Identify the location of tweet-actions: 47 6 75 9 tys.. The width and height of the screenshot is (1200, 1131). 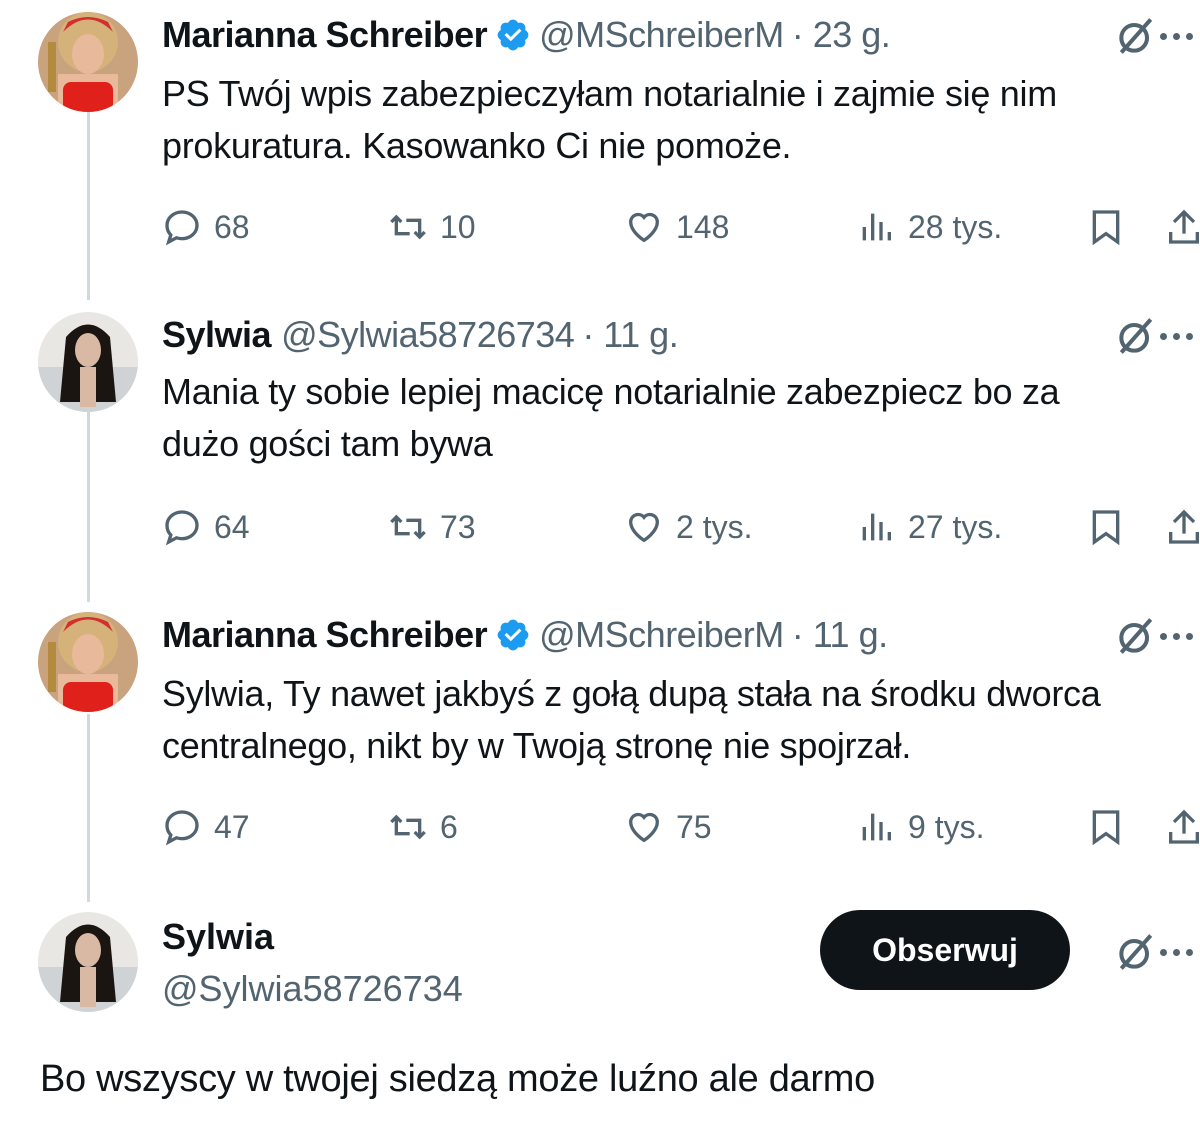
(600, 827).